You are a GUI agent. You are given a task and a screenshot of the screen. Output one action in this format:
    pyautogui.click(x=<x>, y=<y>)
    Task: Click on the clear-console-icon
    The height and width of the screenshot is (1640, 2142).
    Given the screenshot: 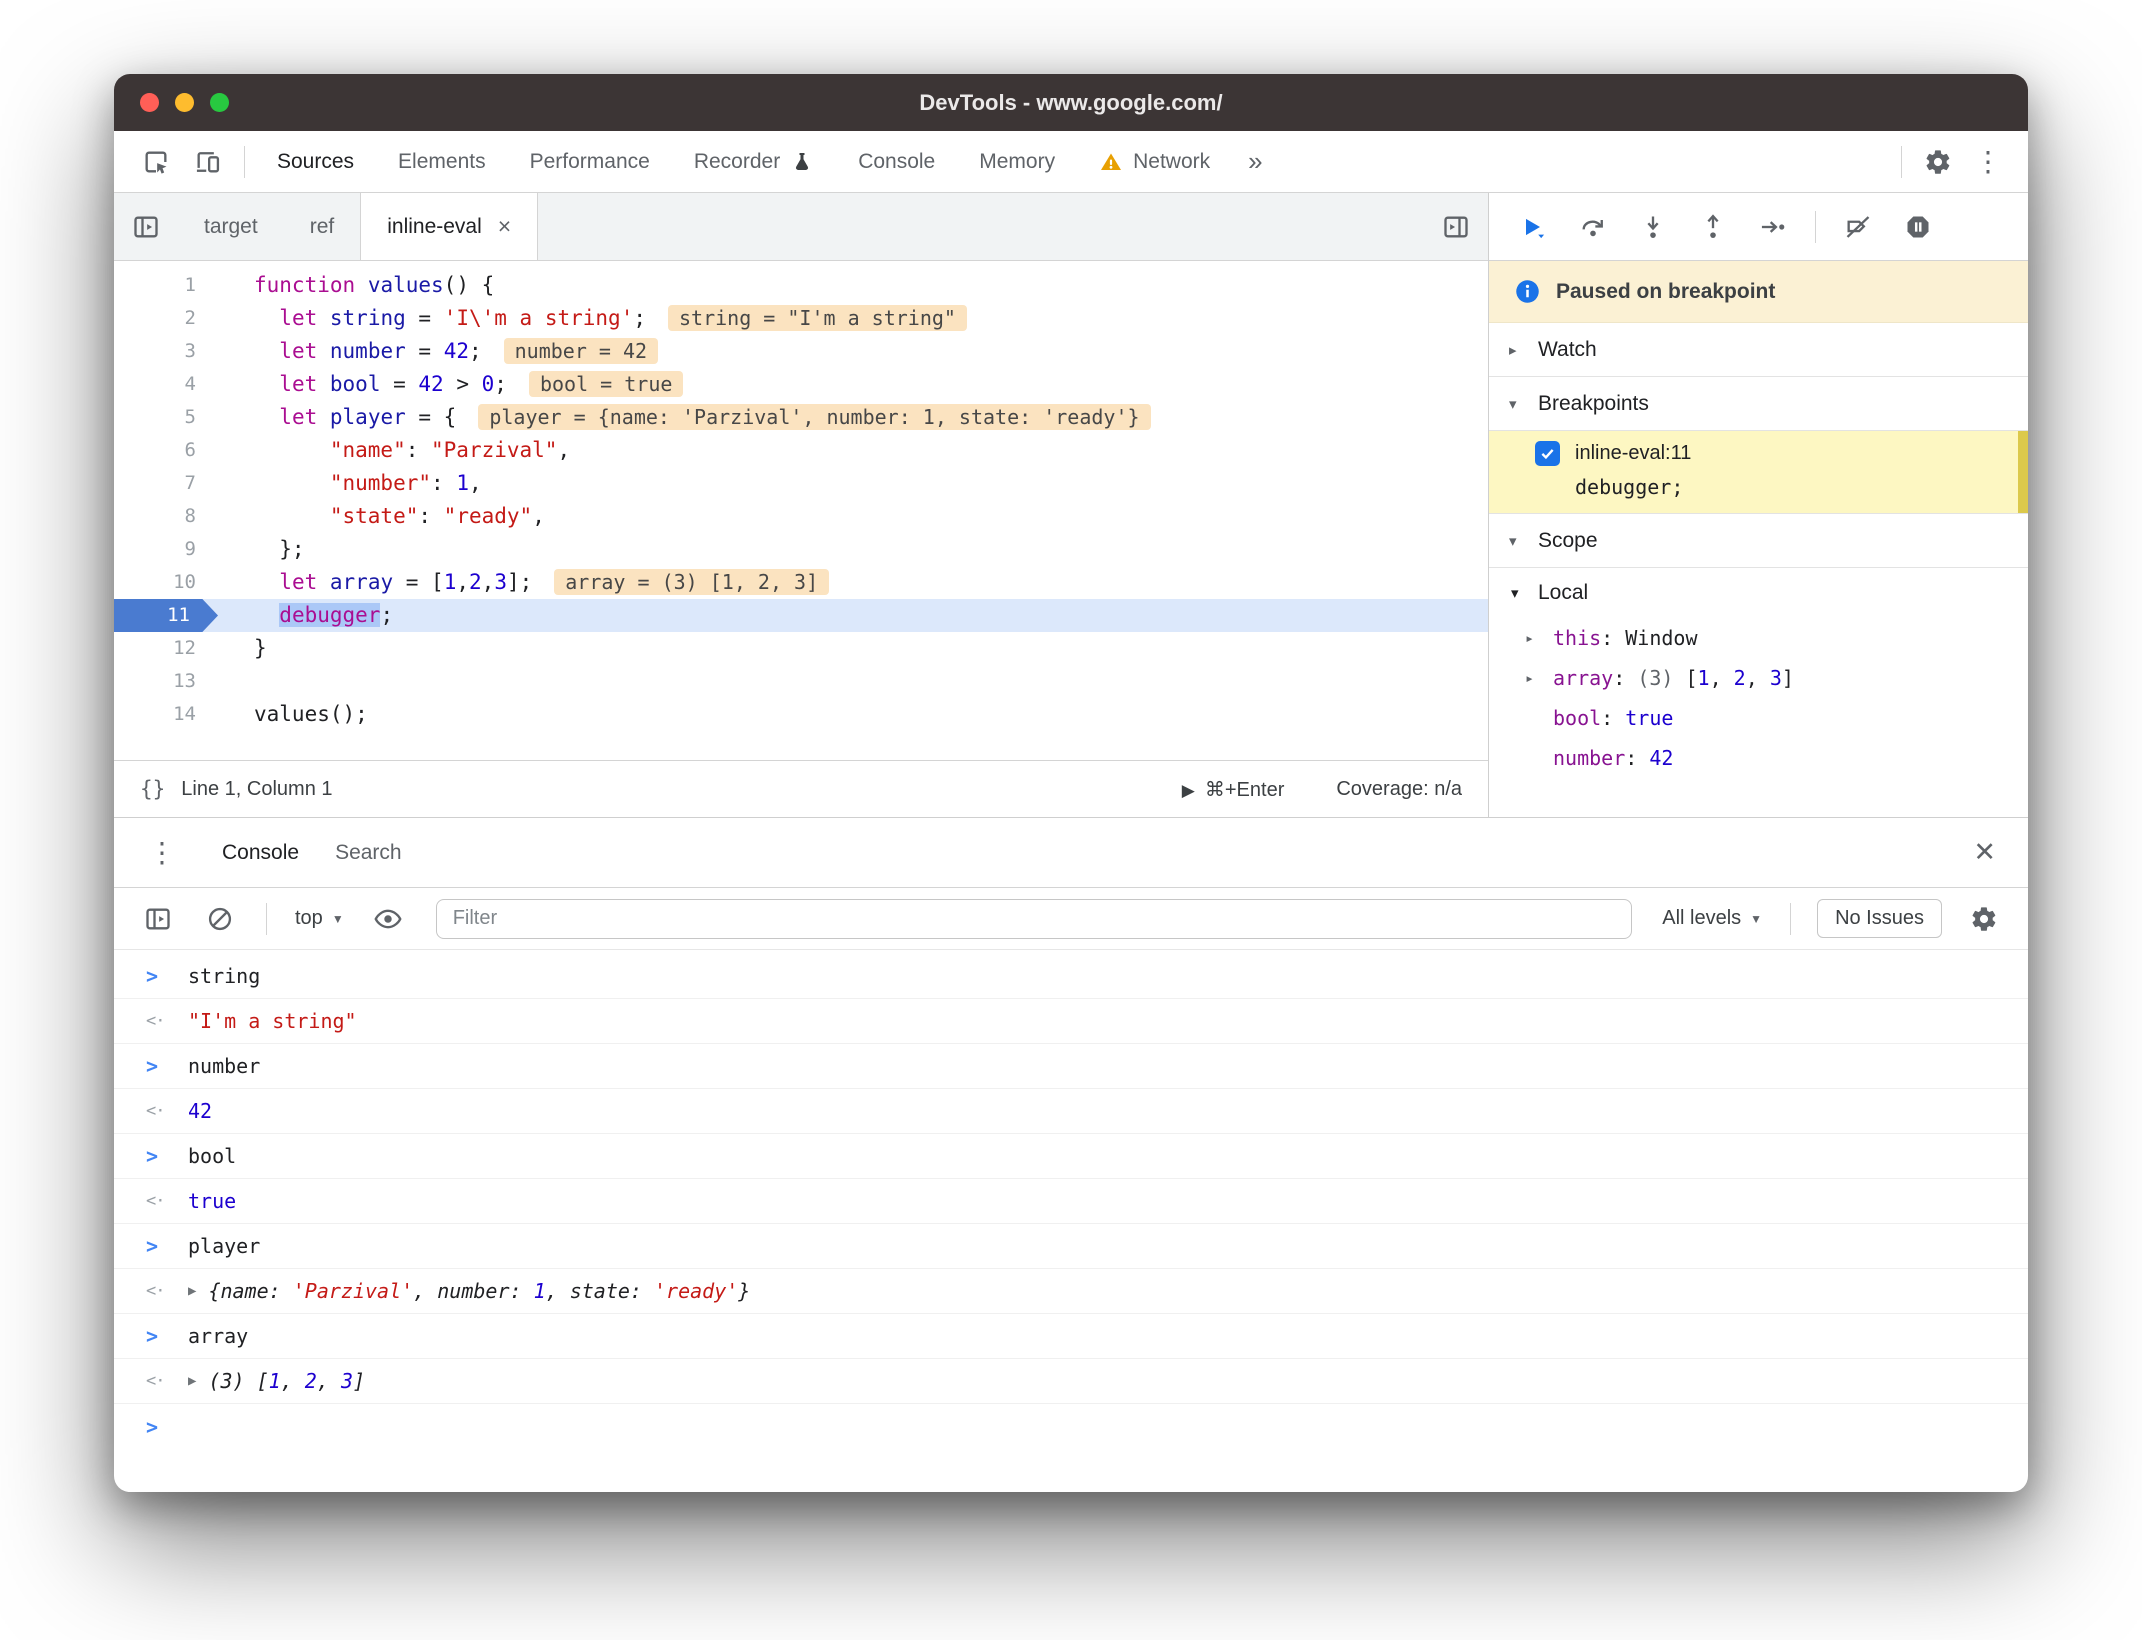 What is the action you would take?
    pyautogui.click(x=220, y=919)
    